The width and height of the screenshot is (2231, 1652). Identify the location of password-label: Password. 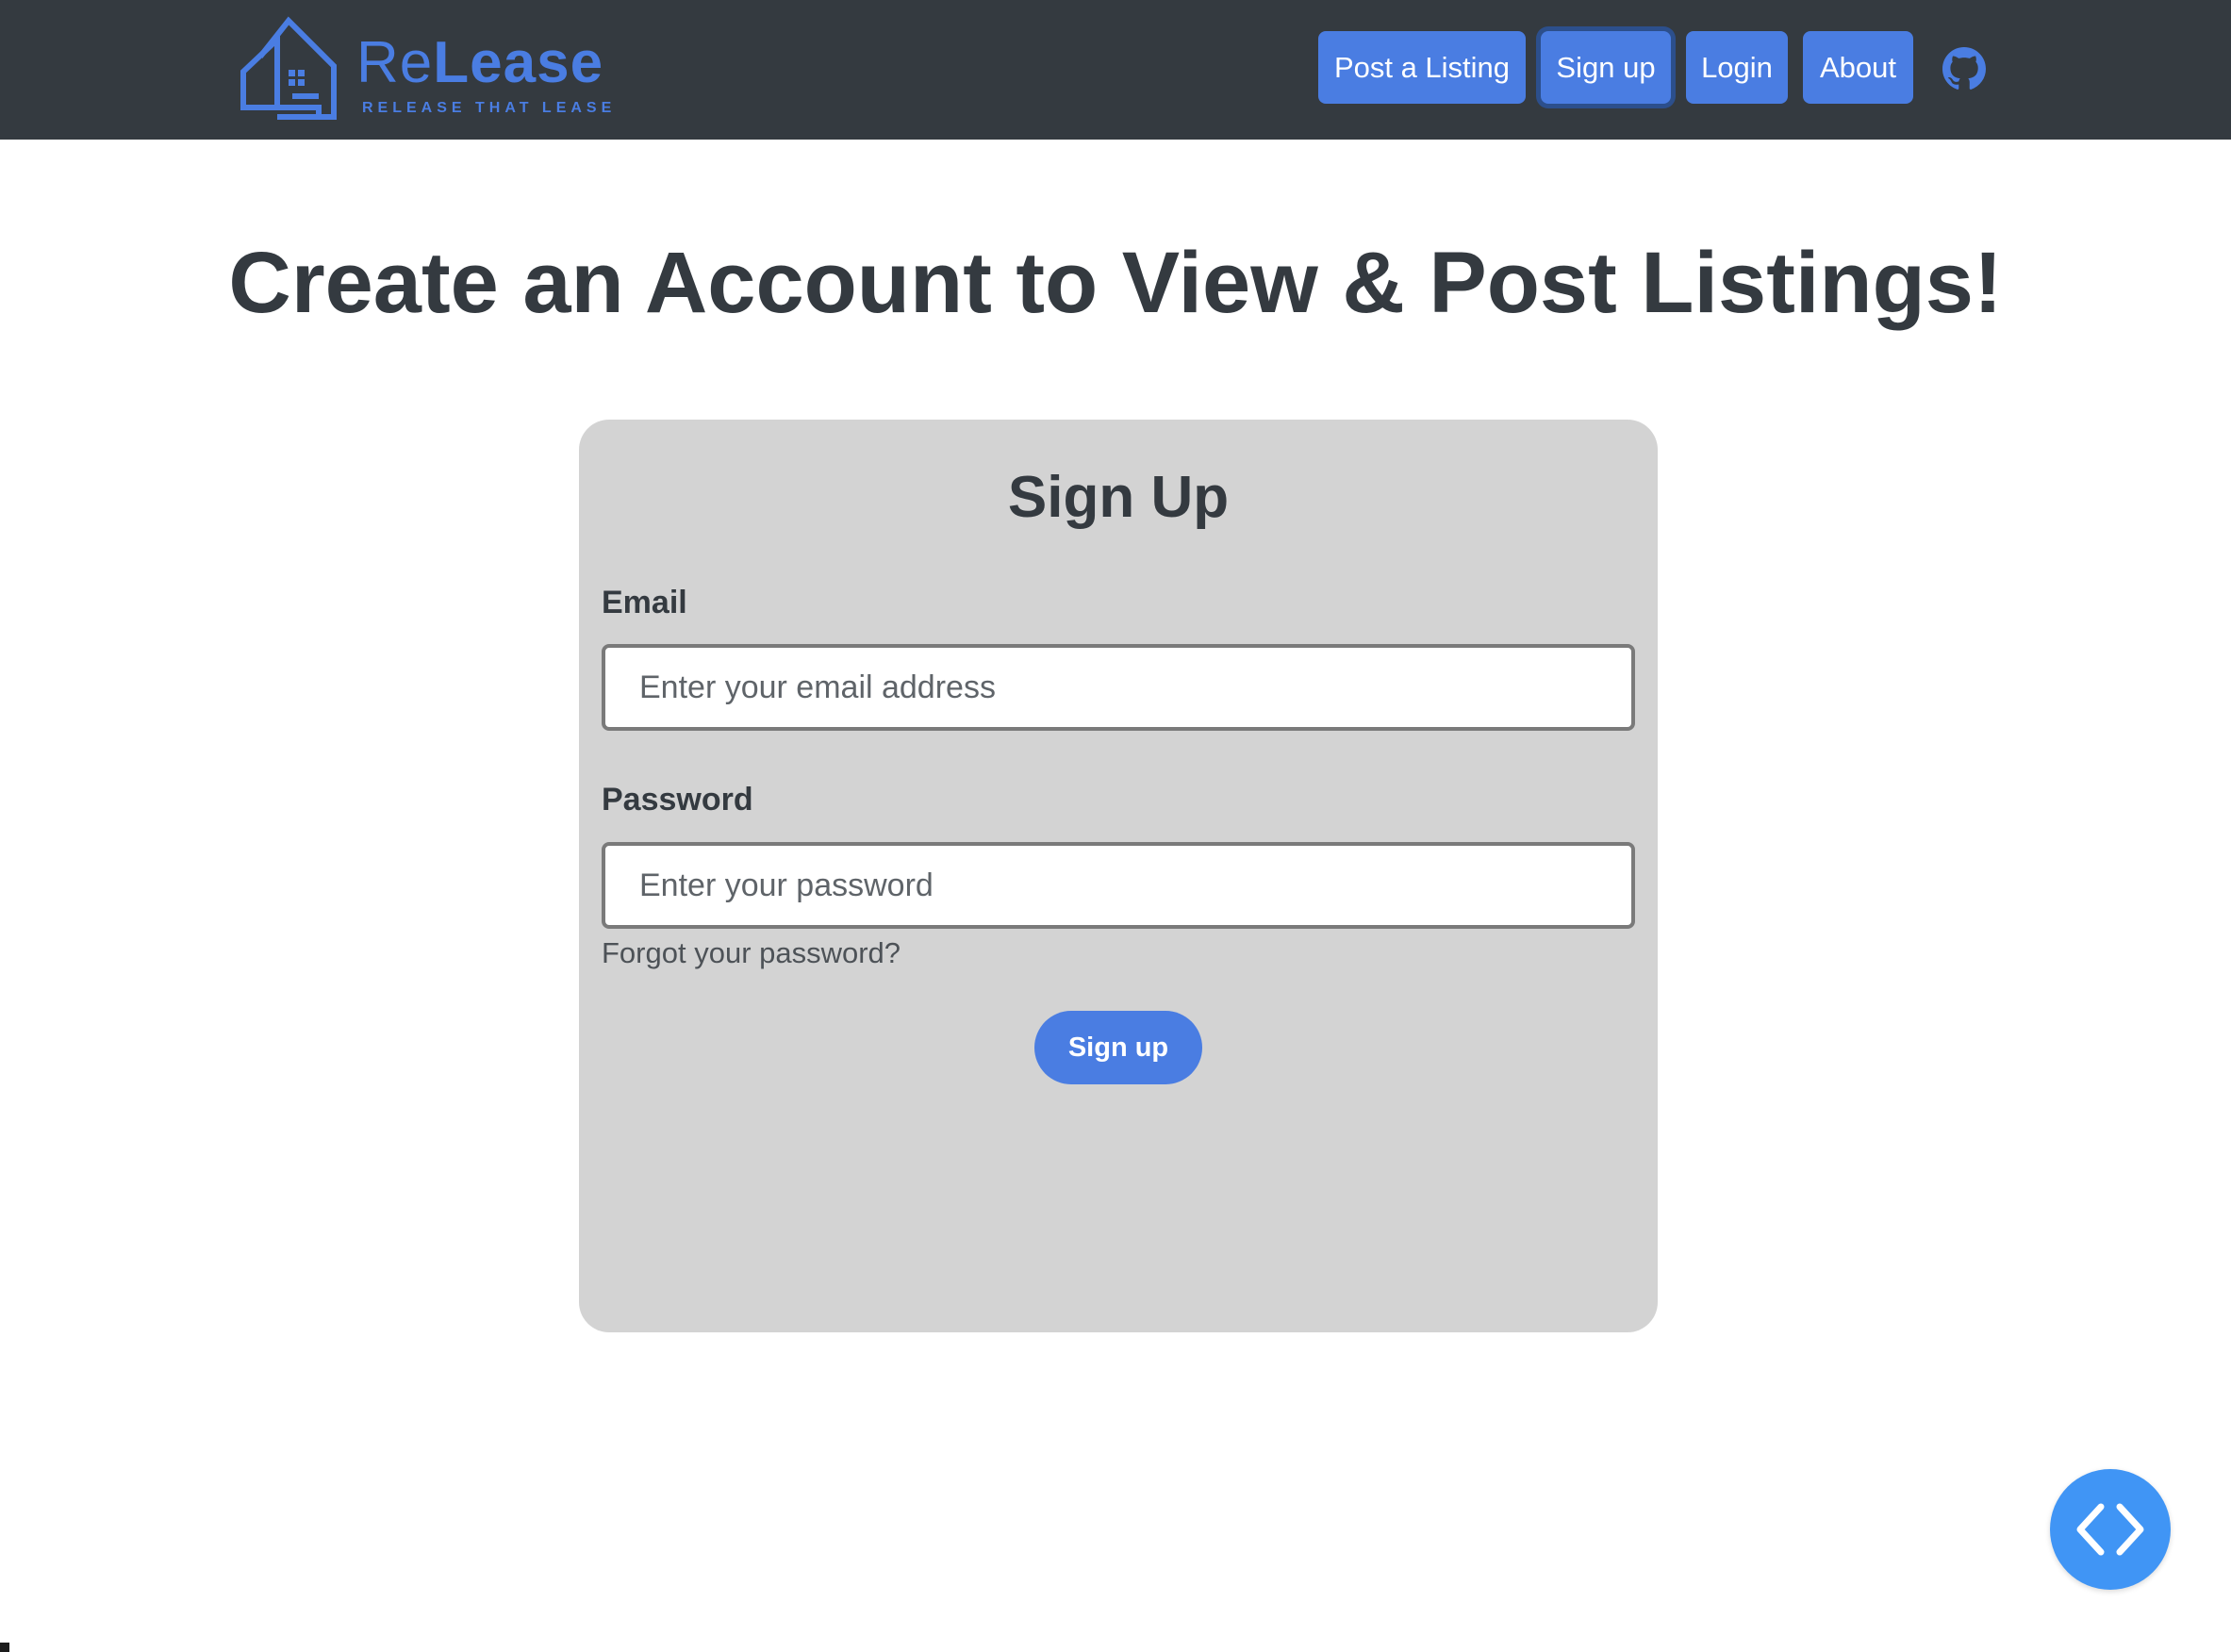
(677, 800).